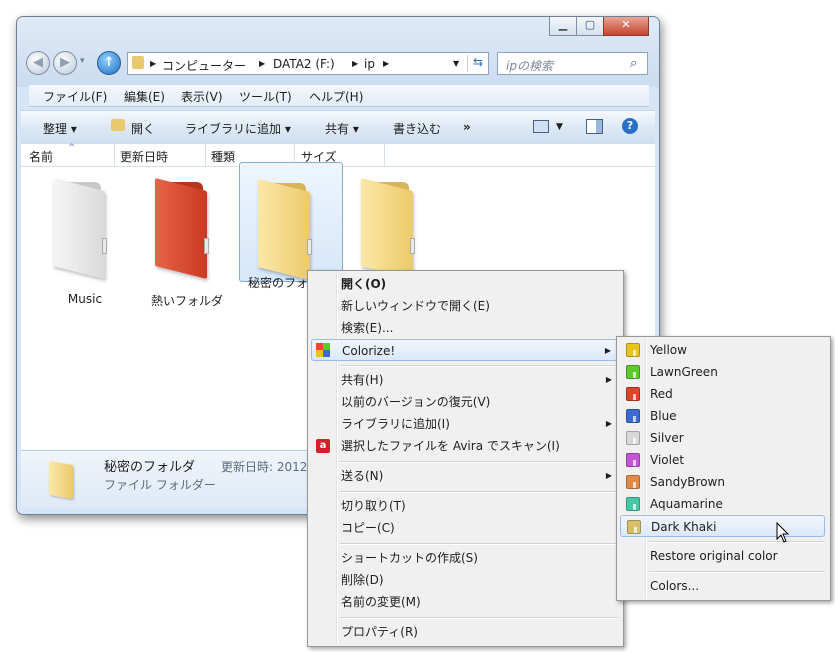 Image resolution: width=835 pixels, height=652 pixels. I want to click on menu-item-properties: プロパティ(R), so click(464, 632).